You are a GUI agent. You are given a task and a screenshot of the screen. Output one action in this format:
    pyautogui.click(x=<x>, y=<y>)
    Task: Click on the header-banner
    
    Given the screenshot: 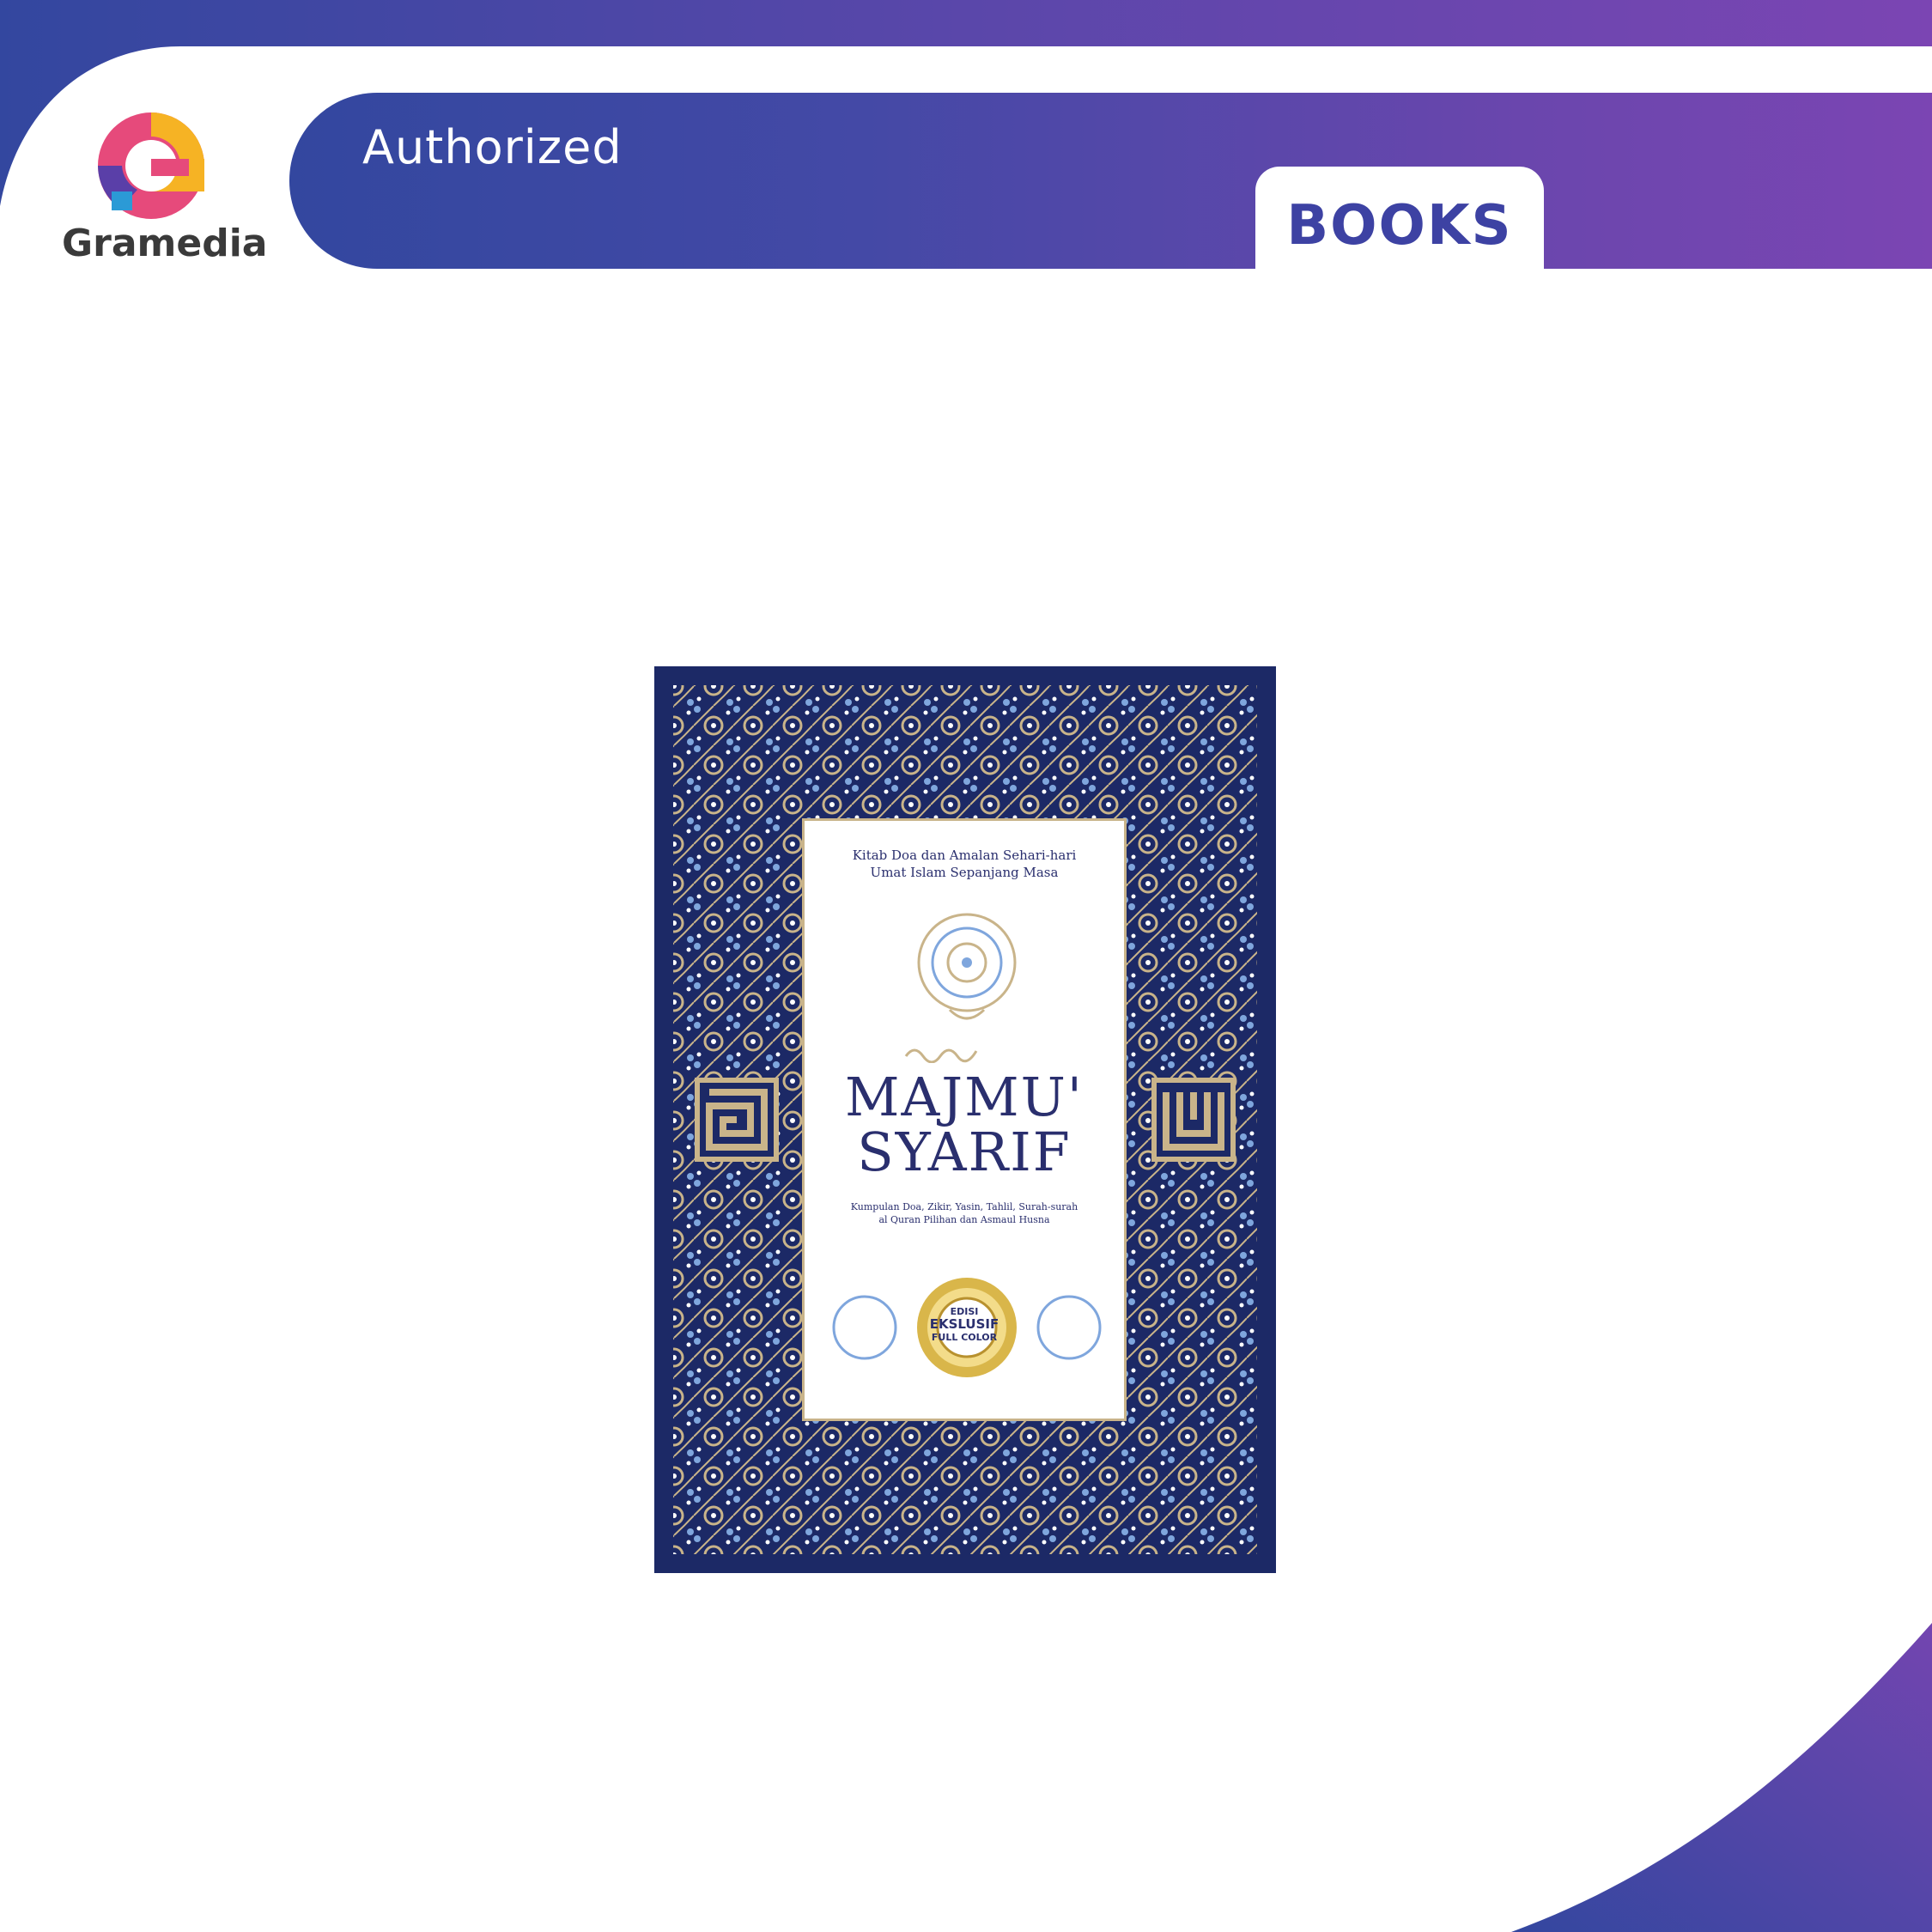 What is the action you would take?
    pyautogui.click(x=1111, y=181)
    